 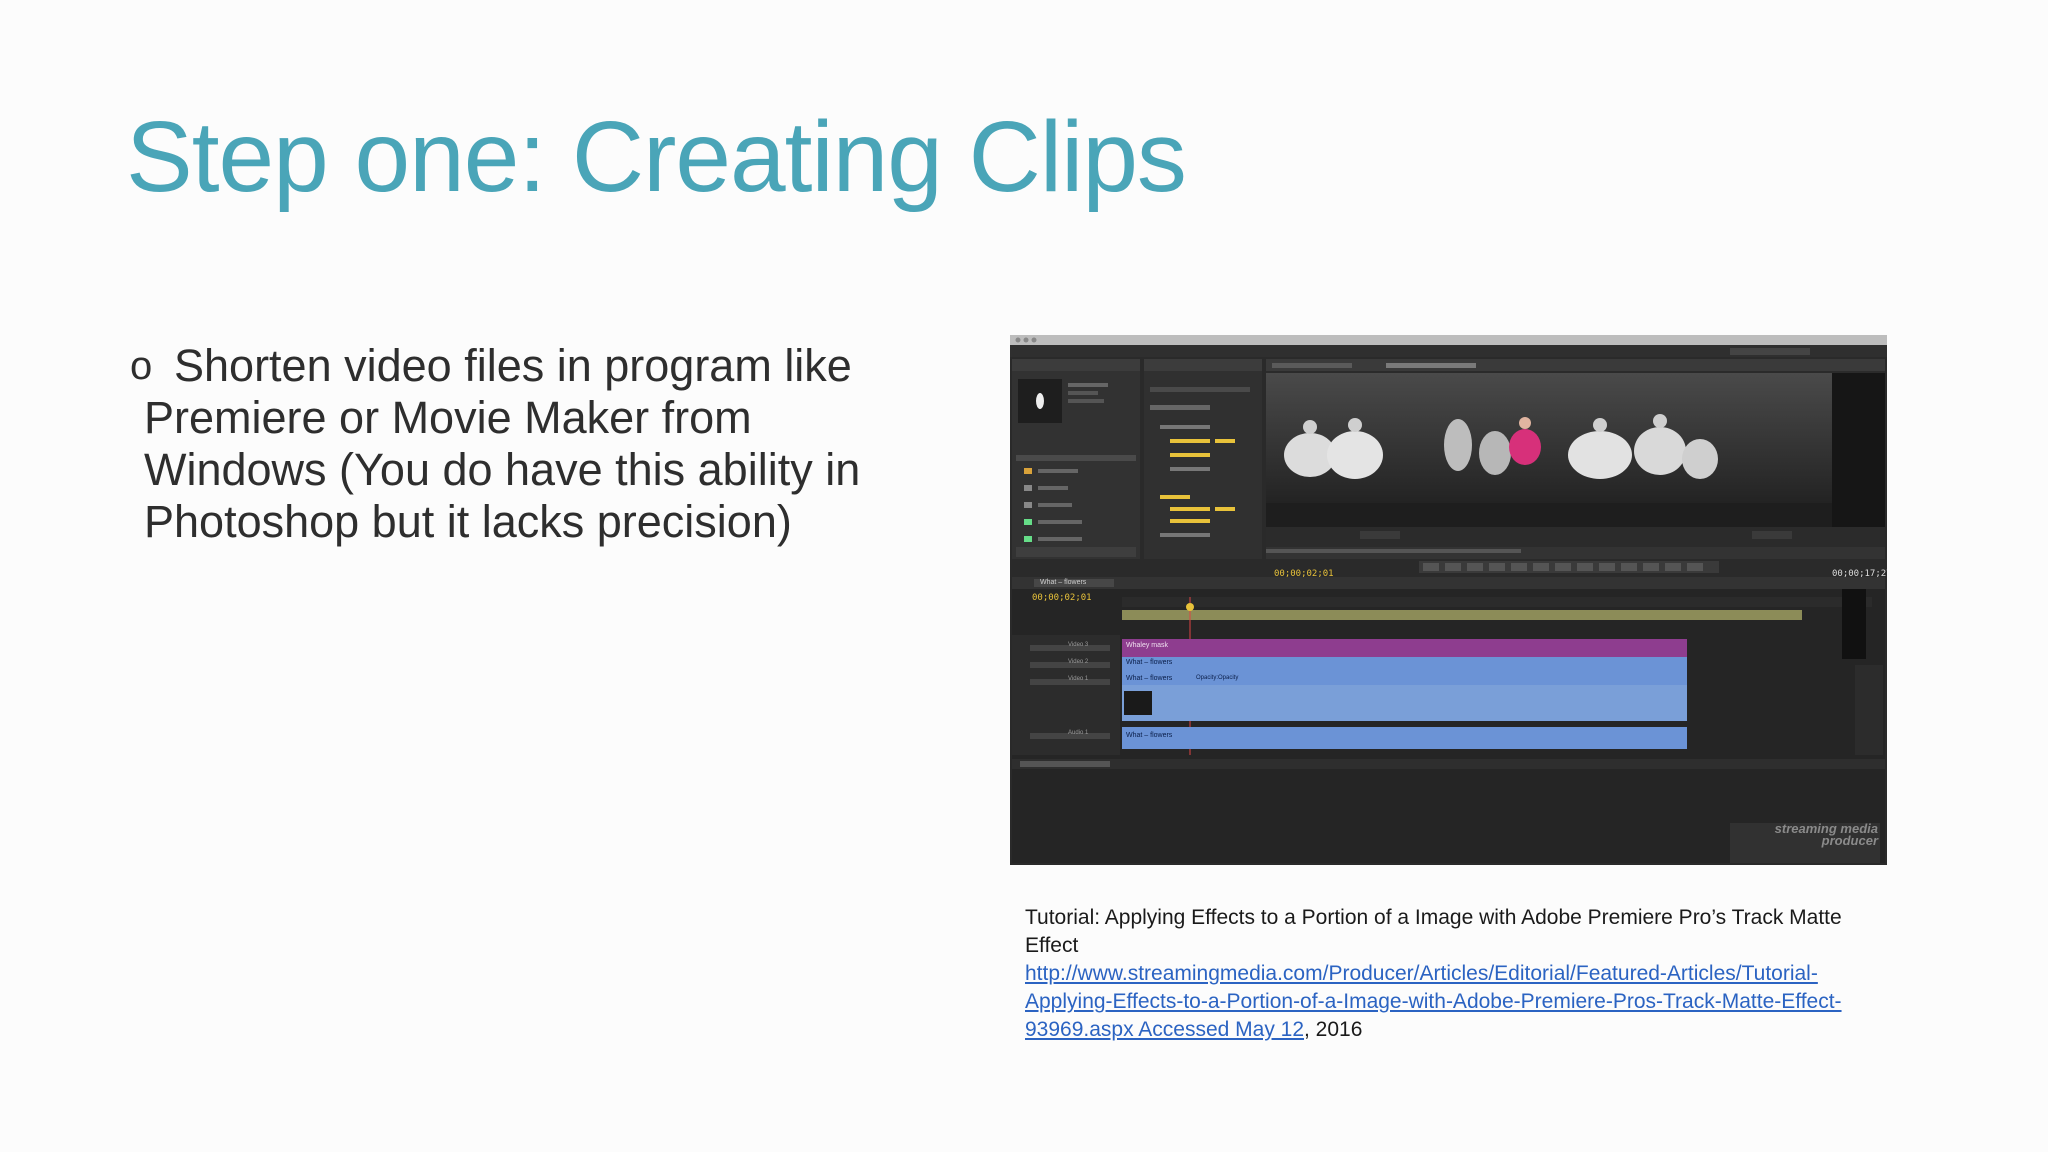 I want to click on clip-what-flowers-a1: What – flowers, so click(x=1149, y=735).